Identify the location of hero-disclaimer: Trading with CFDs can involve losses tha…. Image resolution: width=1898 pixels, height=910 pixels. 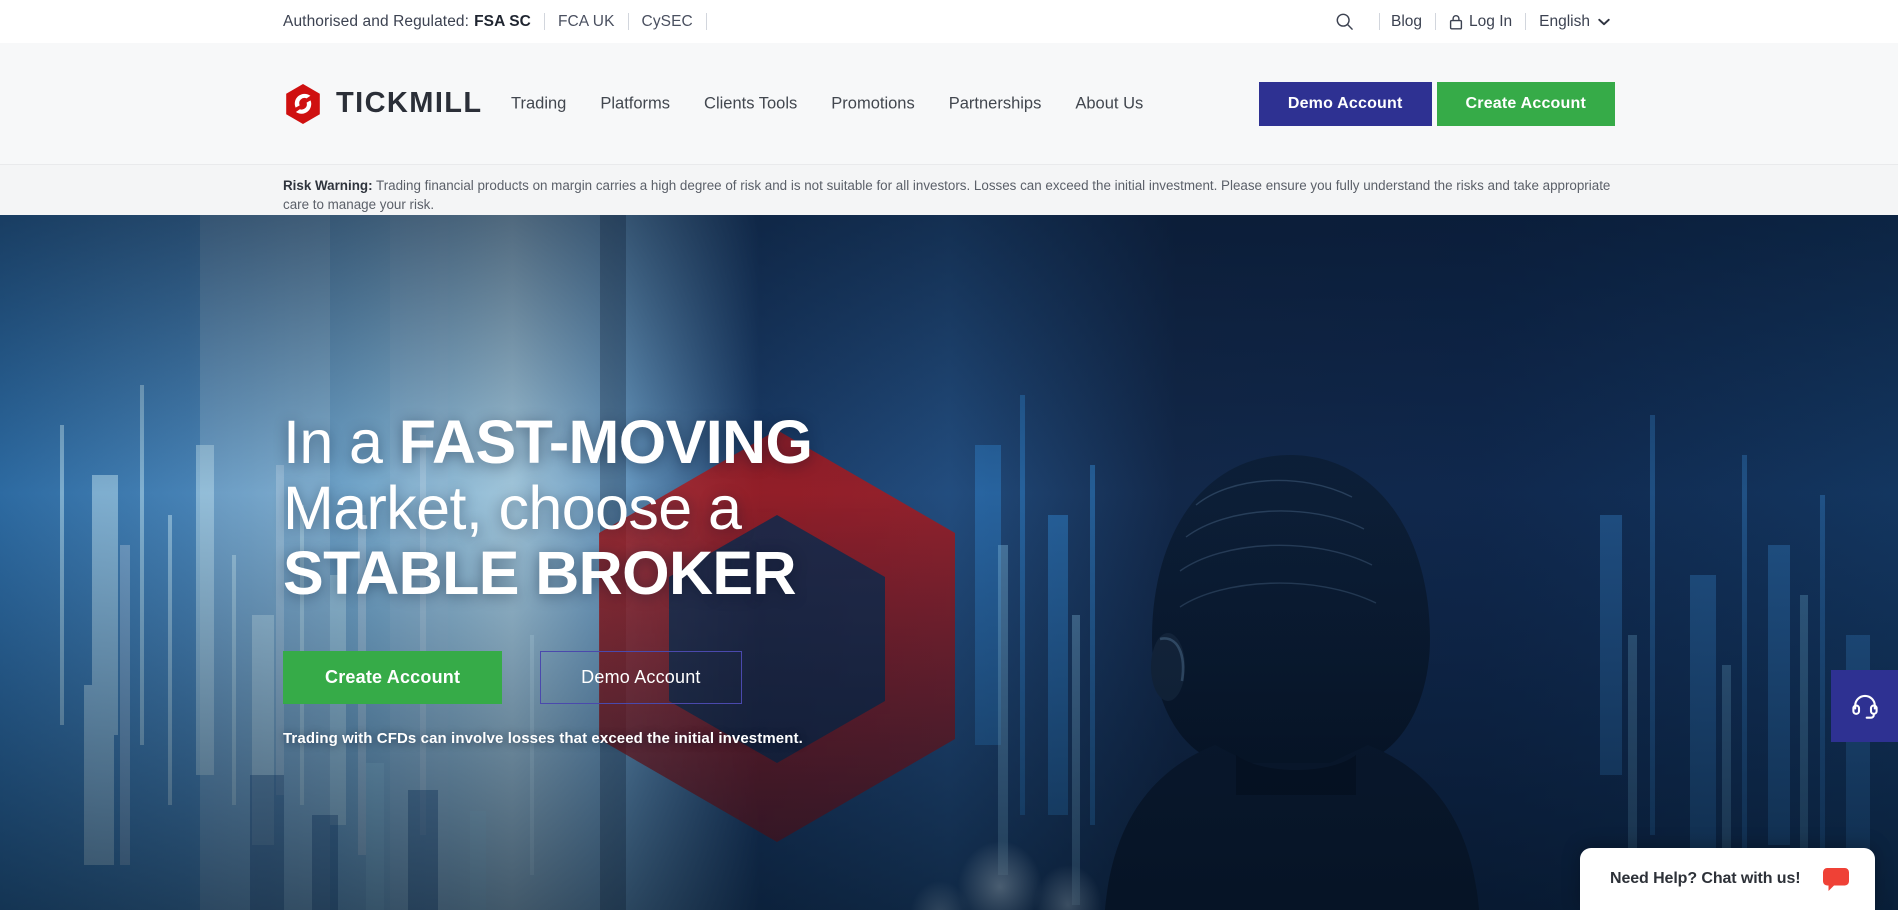
(543, 738).